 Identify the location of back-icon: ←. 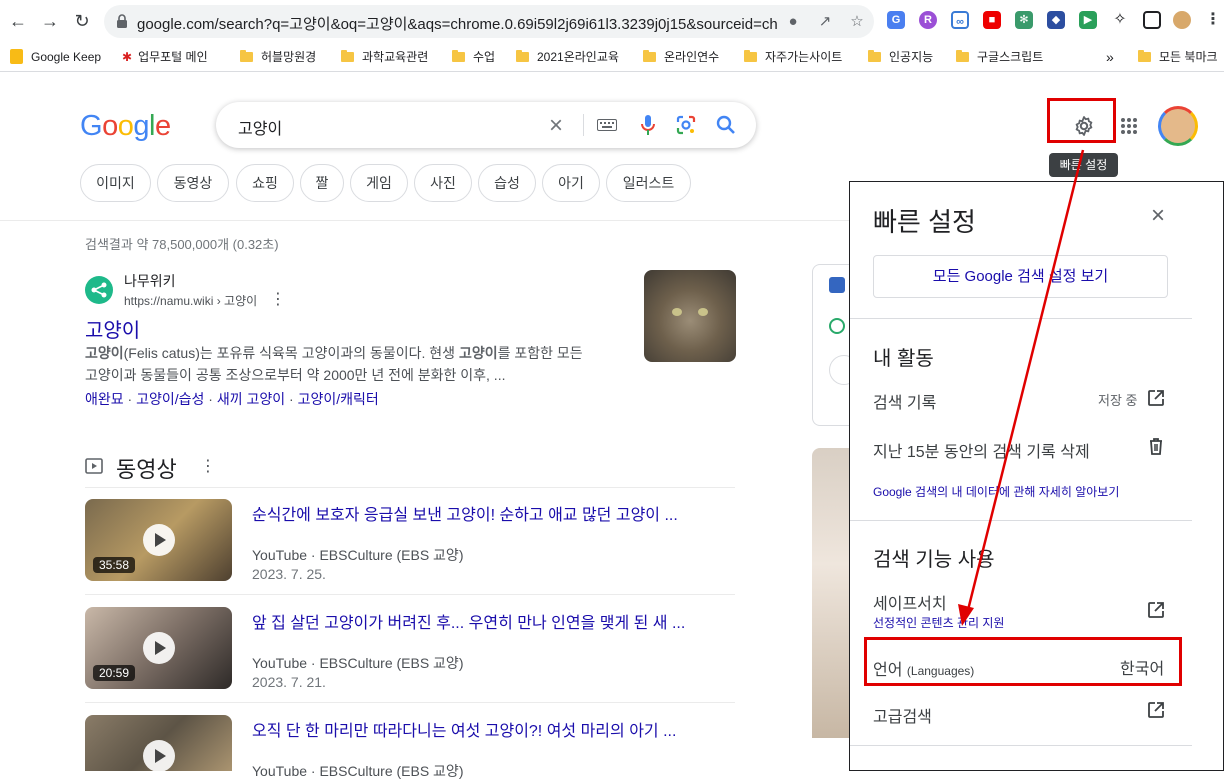
(18, 21).